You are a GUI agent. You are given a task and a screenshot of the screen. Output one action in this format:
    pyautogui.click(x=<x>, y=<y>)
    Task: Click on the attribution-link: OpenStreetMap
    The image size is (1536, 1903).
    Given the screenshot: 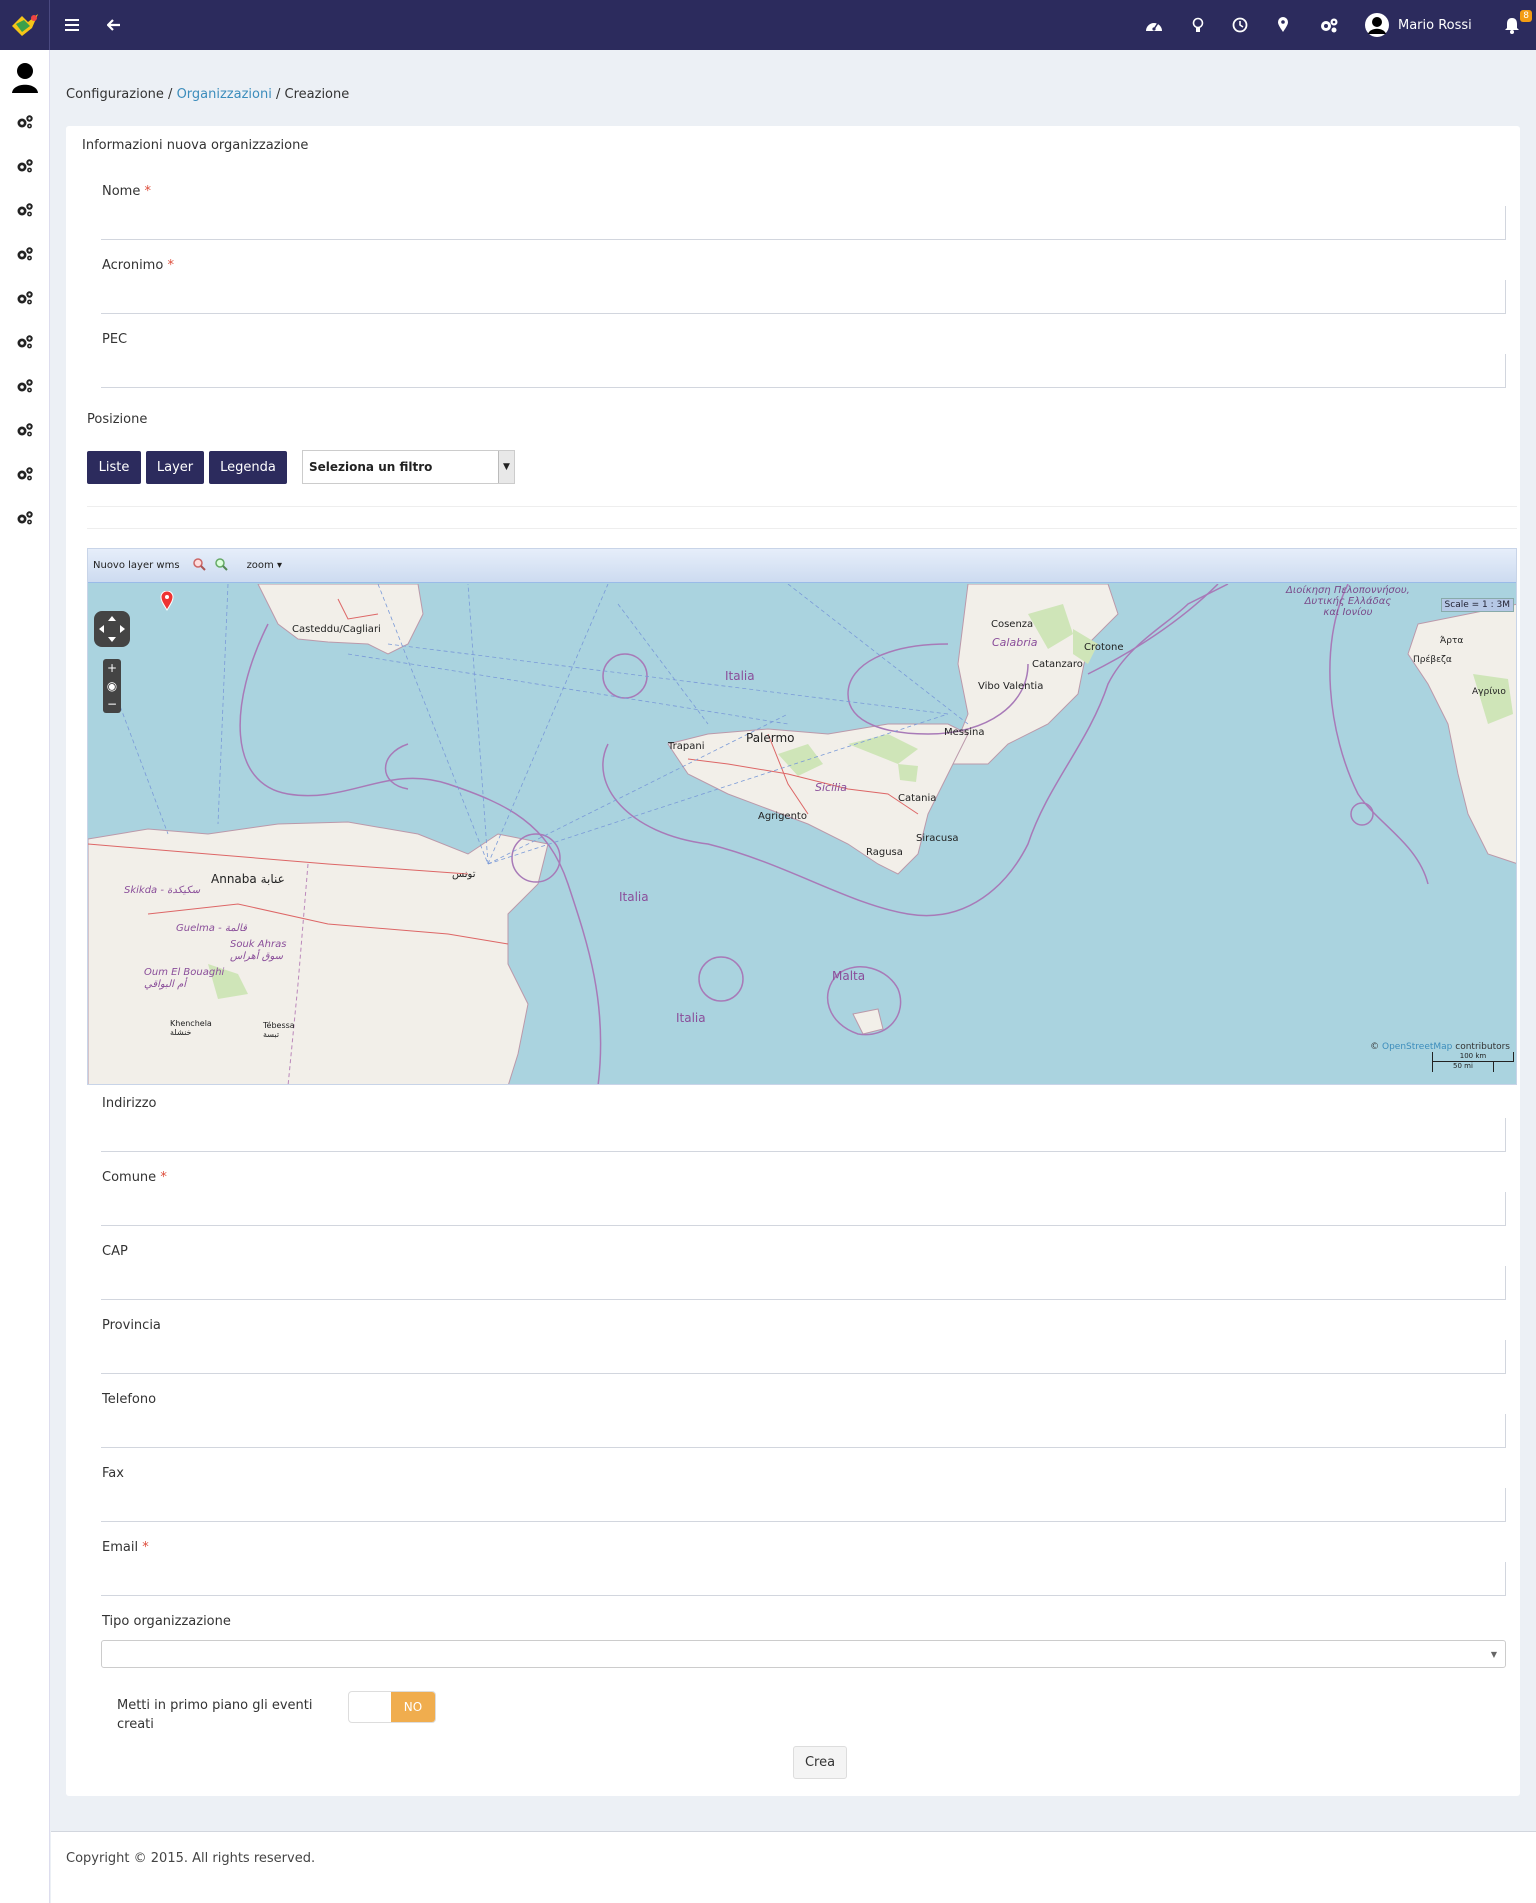 What is the action you would take?
    pyautogui.click(x=1417, y=1047)
    